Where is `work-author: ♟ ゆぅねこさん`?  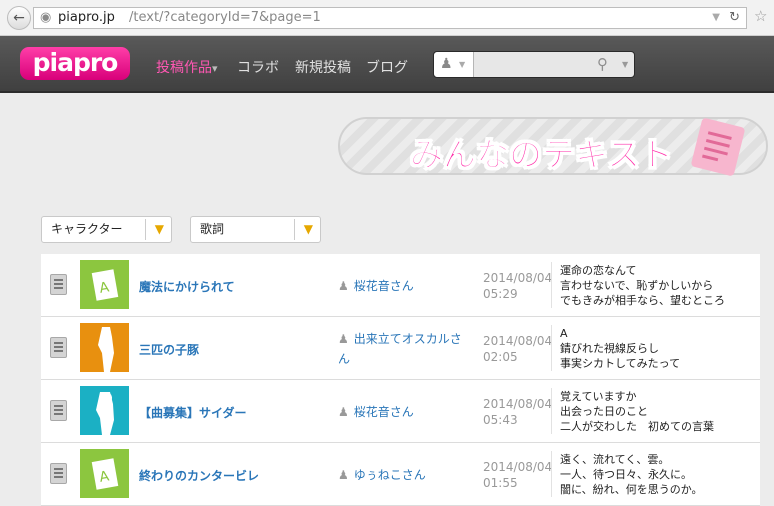
work-author: ♟ ゆぅねこさん is located at coordinates (403, 475).